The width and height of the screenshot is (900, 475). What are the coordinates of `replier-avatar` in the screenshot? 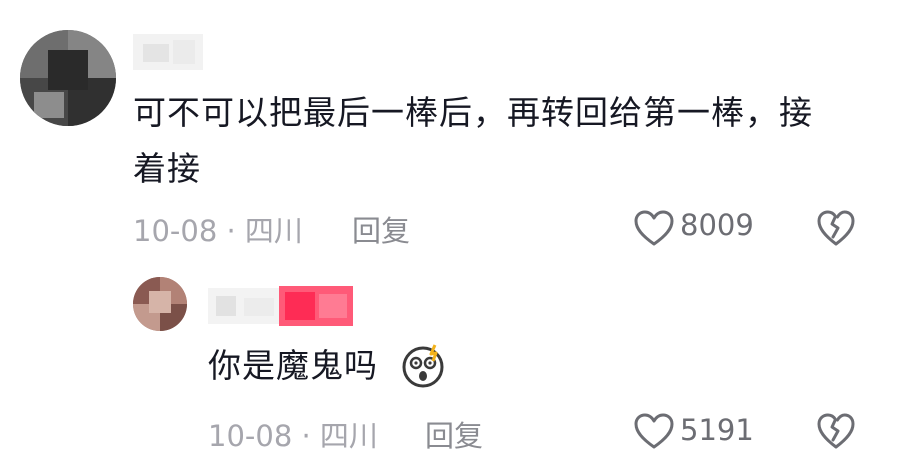 It's located at (160, 304).